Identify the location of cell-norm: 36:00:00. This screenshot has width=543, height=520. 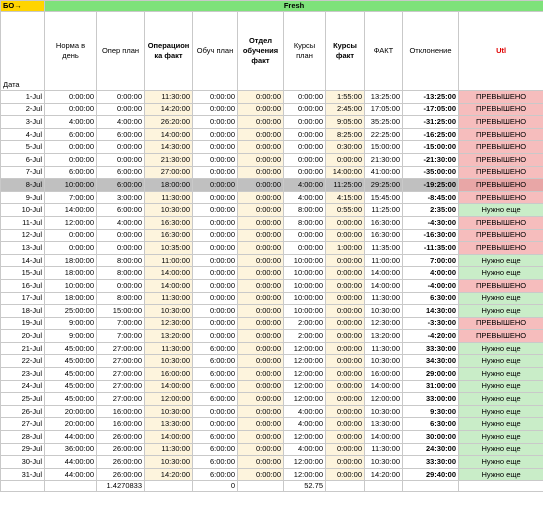
(70, 449).